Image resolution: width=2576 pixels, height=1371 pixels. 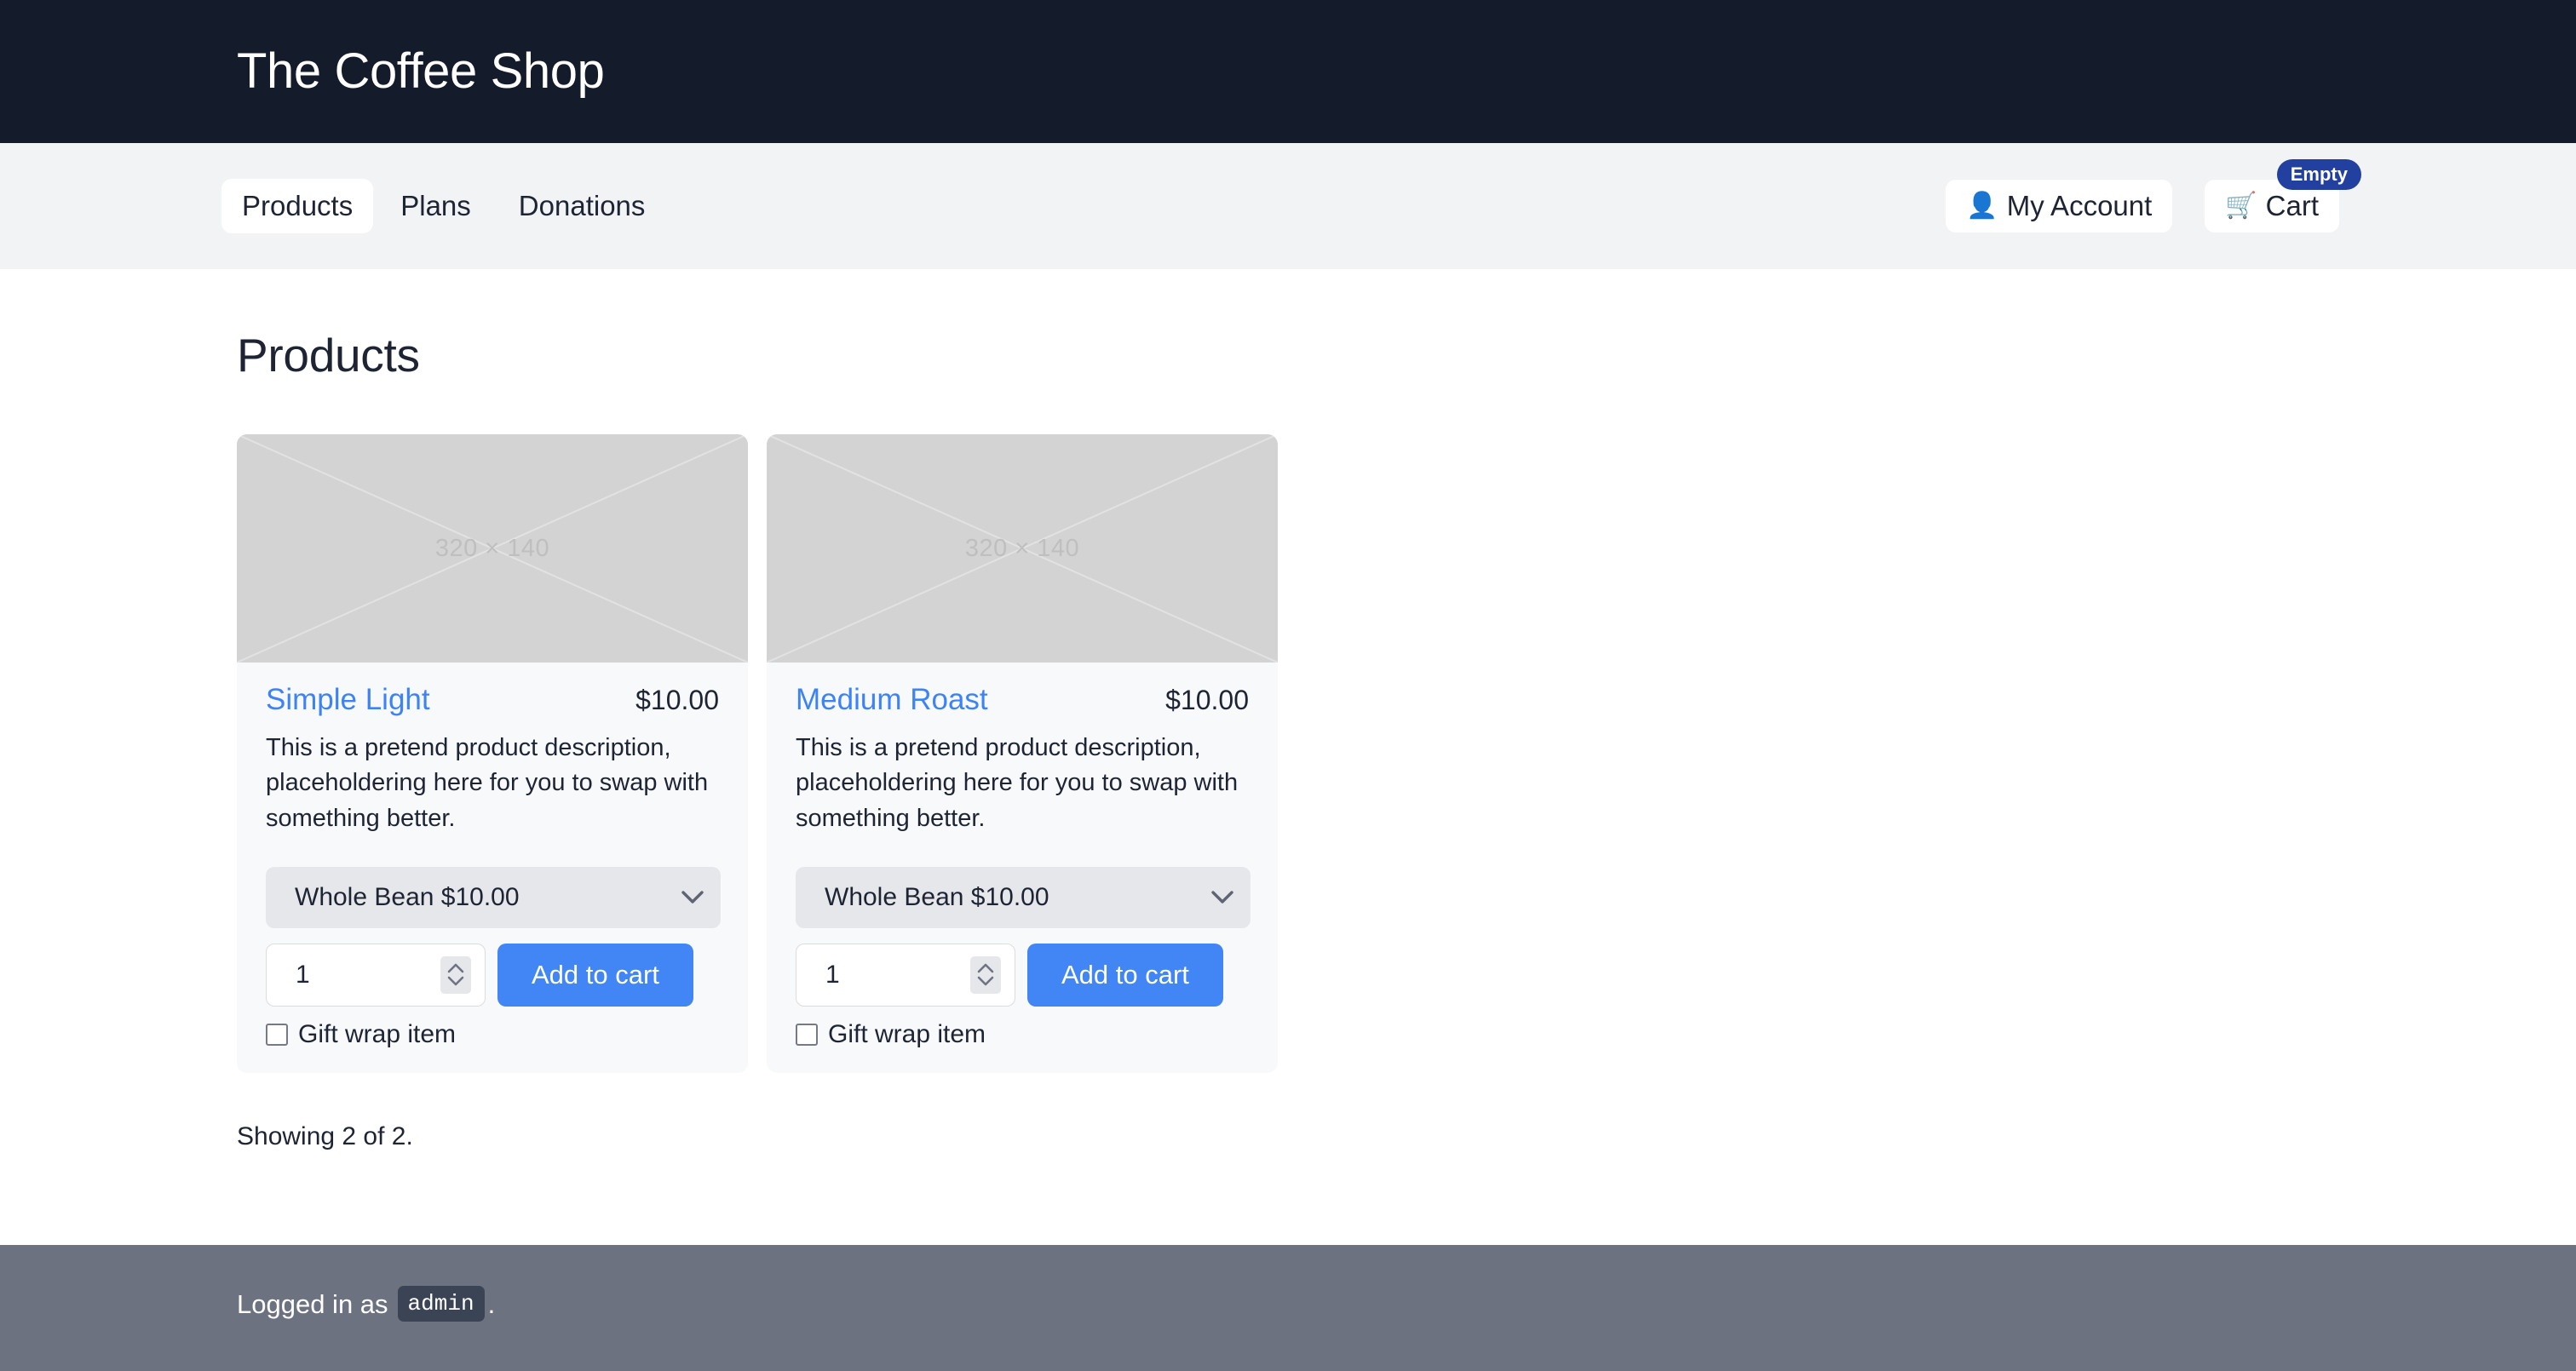 I want to click on login-status: Logged in as admin ., so click(x=366, y=1304).